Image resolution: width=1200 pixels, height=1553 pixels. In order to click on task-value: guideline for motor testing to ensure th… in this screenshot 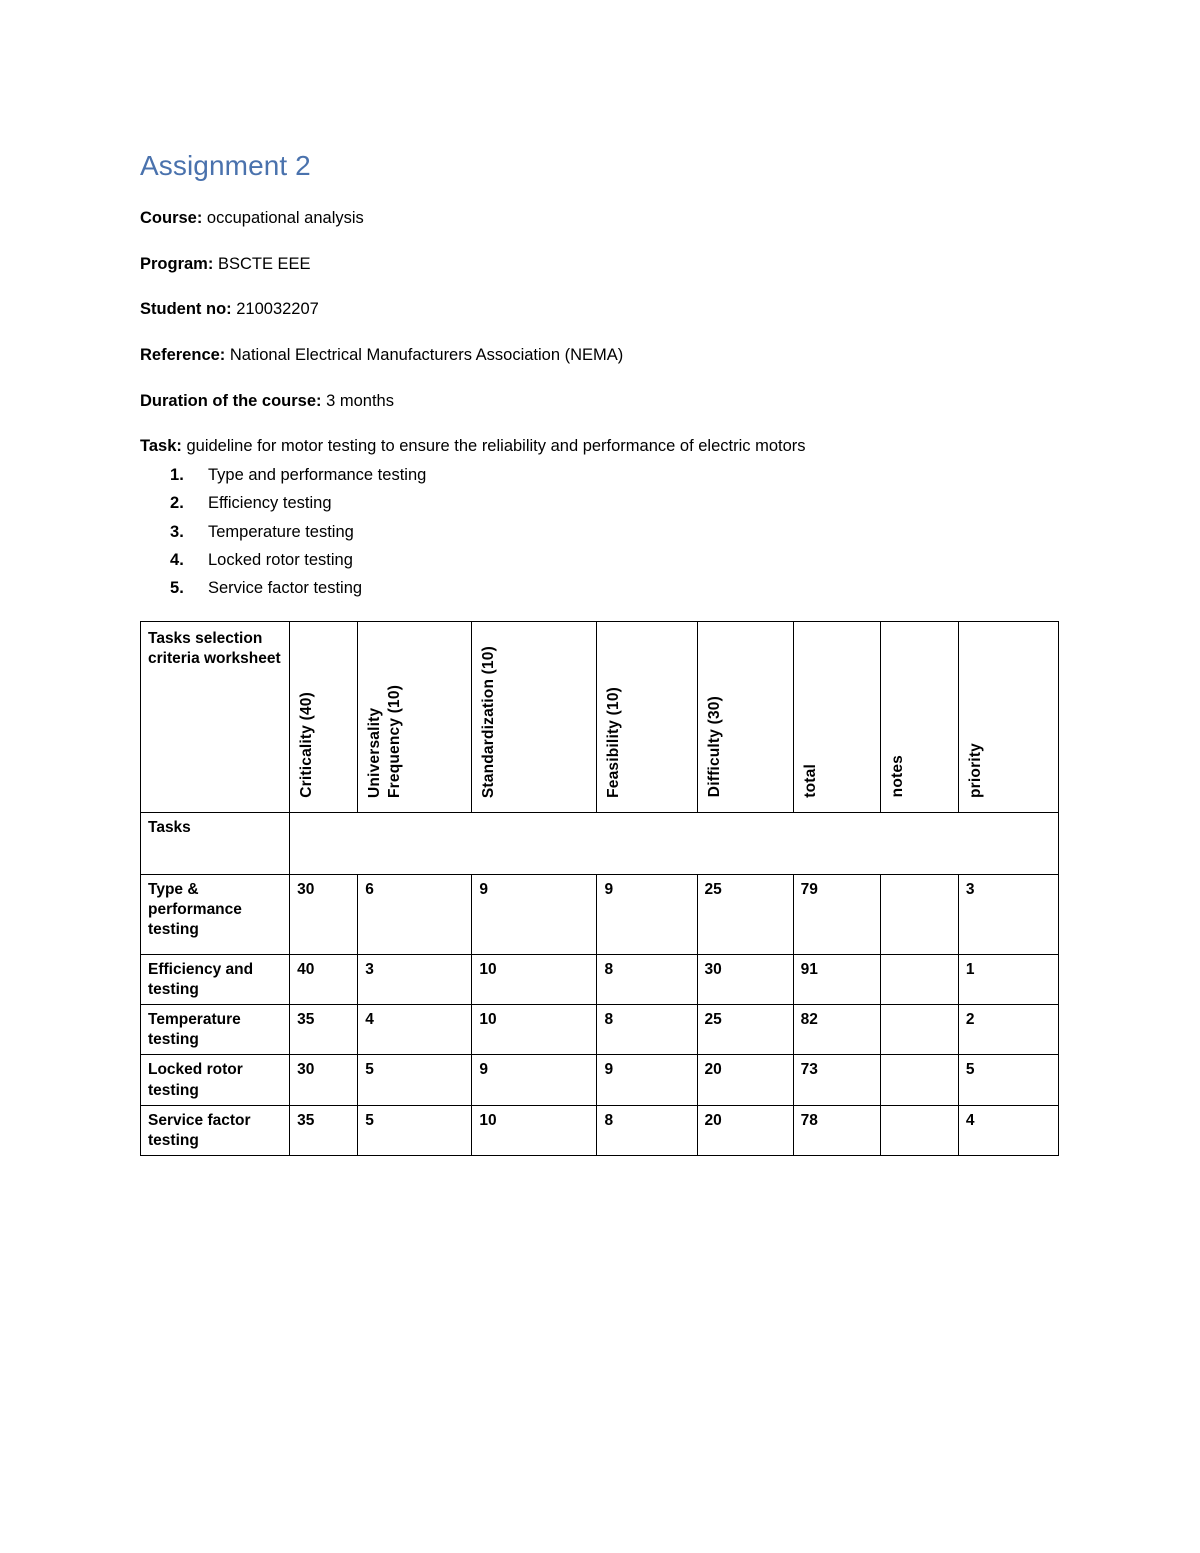, I will do `click(493, 446)`.